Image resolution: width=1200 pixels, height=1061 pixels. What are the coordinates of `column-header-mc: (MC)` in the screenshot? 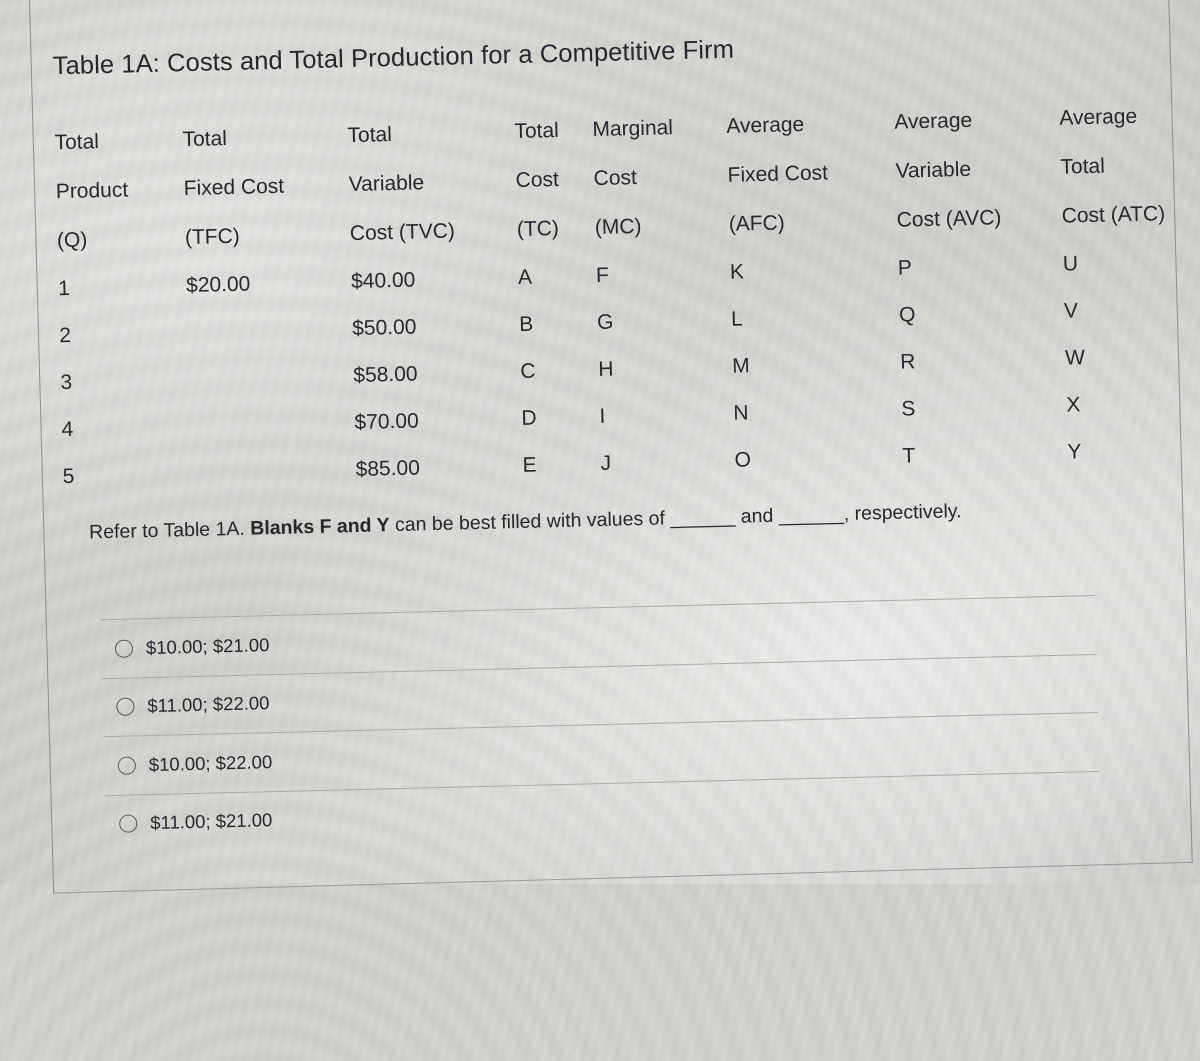 It's located at (618, 227).